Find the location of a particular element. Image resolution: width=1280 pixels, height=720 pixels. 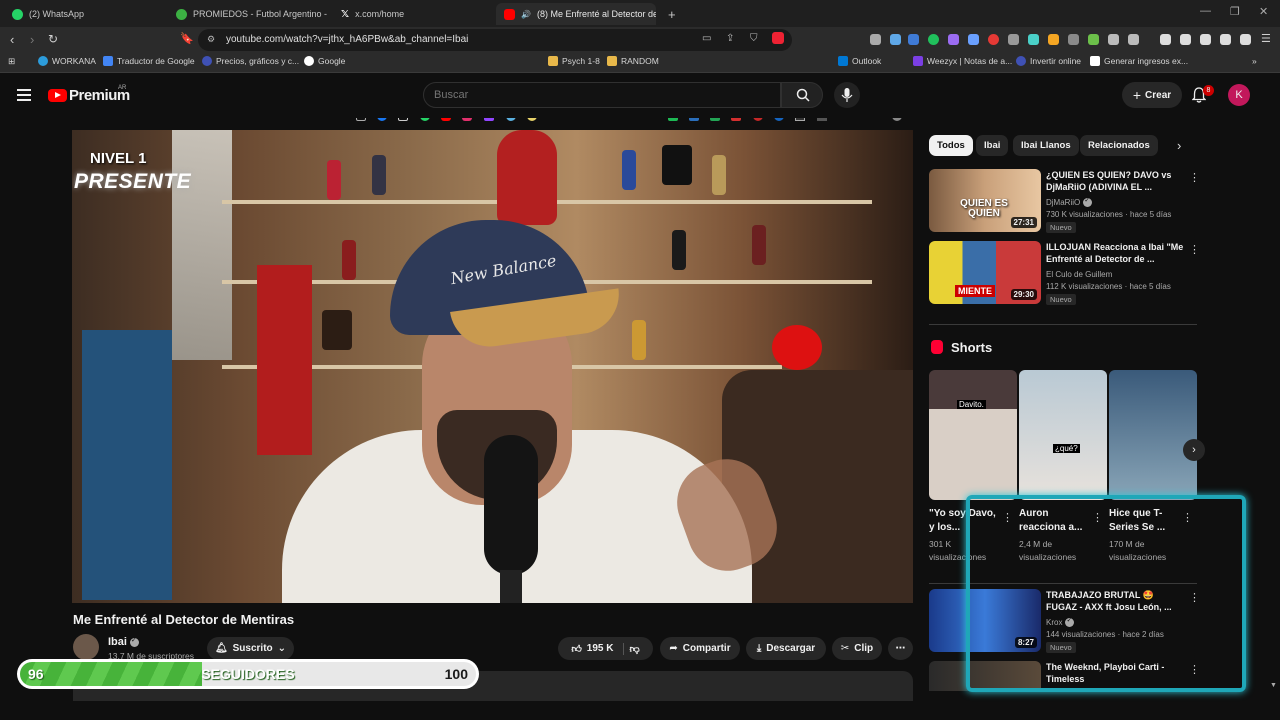

puzzle-icon is located at coordinates (1113, 39).